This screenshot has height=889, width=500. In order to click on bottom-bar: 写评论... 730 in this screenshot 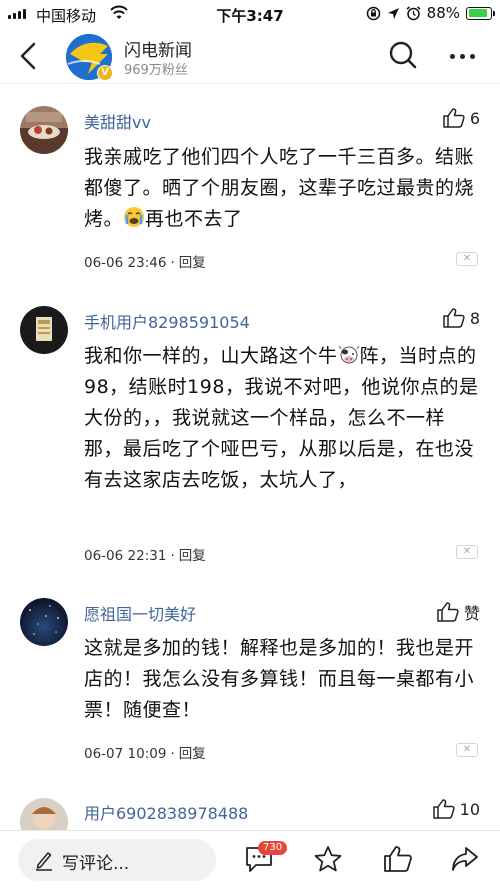, I will do `click(250, 859)`.